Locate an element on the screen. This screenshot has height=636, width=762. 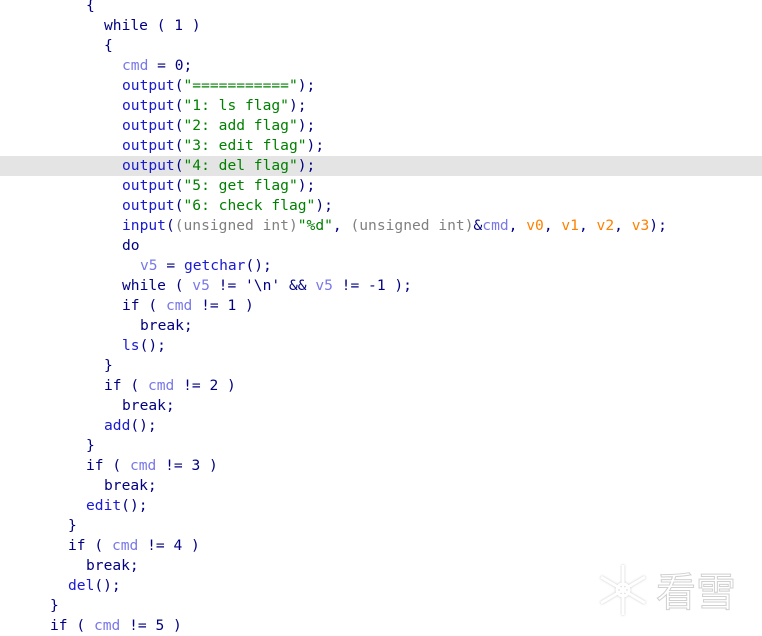
code-line: output("3: edit flag"); is located at coordinates (381, 146).